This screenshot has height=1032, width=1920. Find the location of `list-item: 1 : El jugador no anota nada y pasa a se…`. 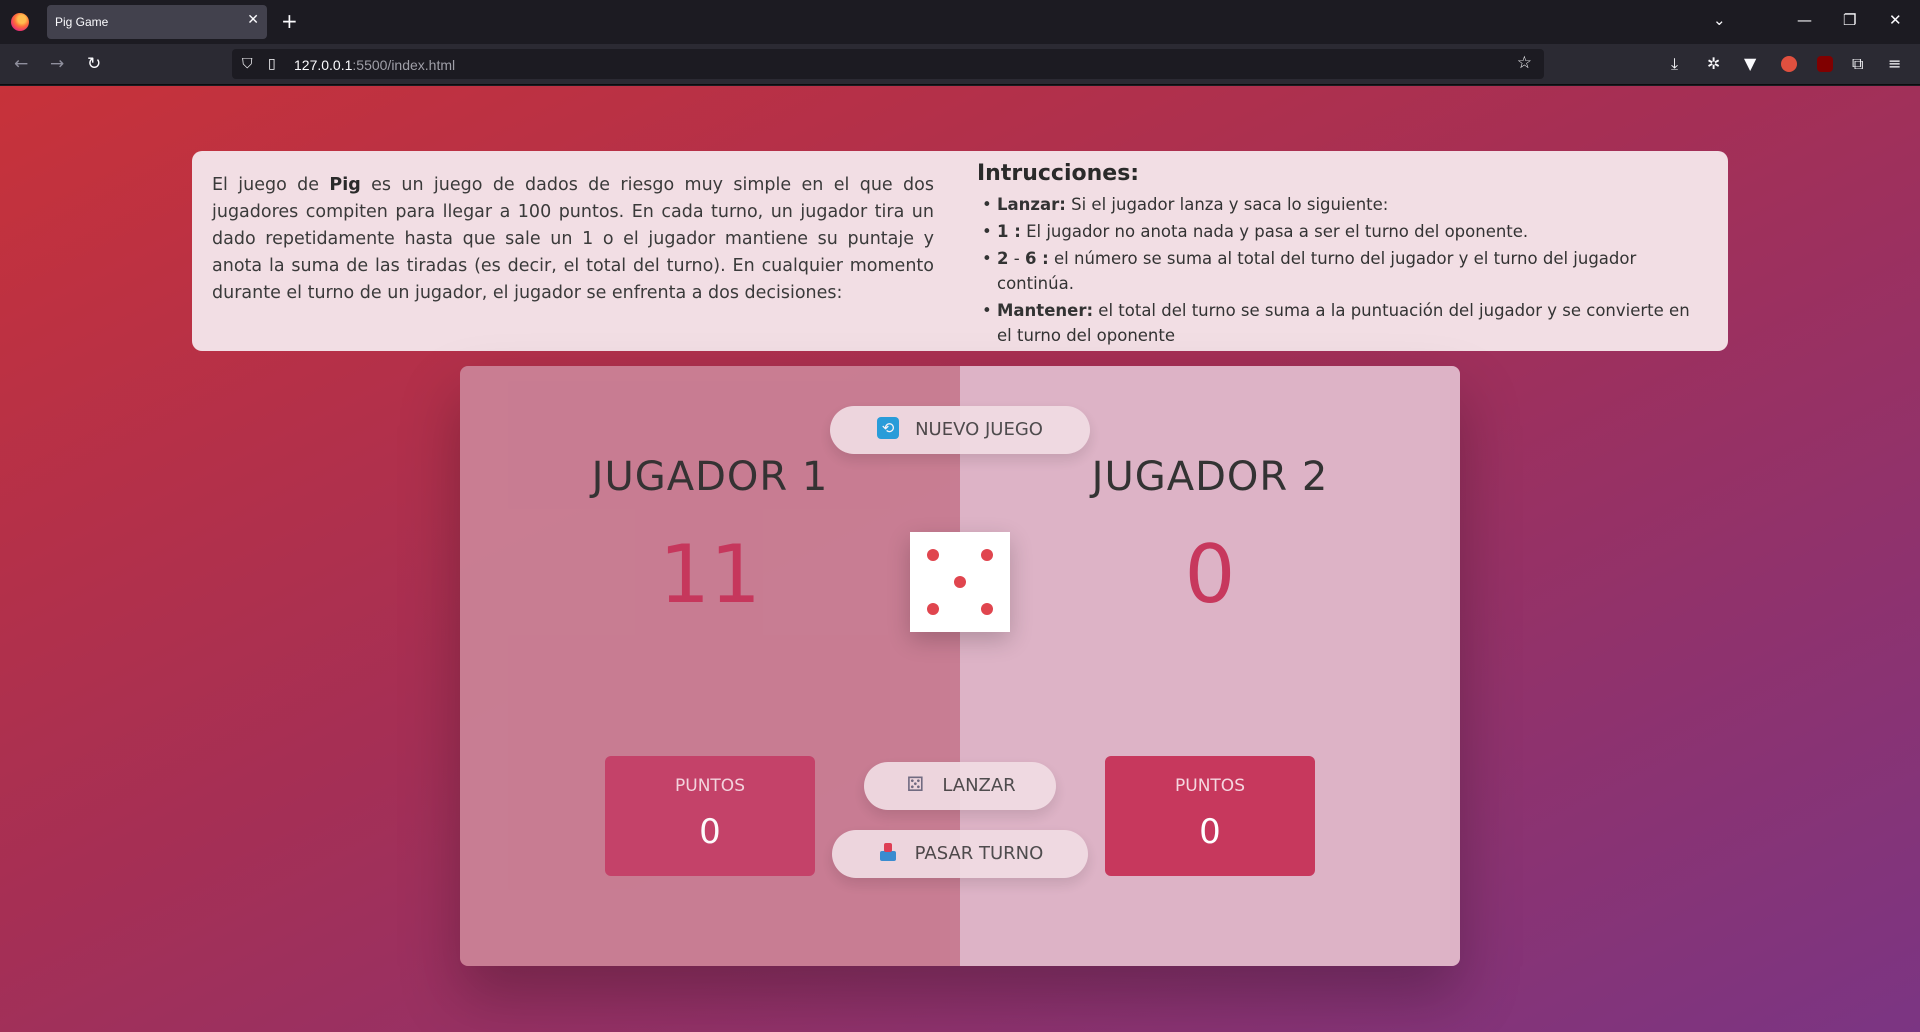

list-item: 1 : El jugador no anota nada y pasa a se… is located at coordinates (1342, 231).